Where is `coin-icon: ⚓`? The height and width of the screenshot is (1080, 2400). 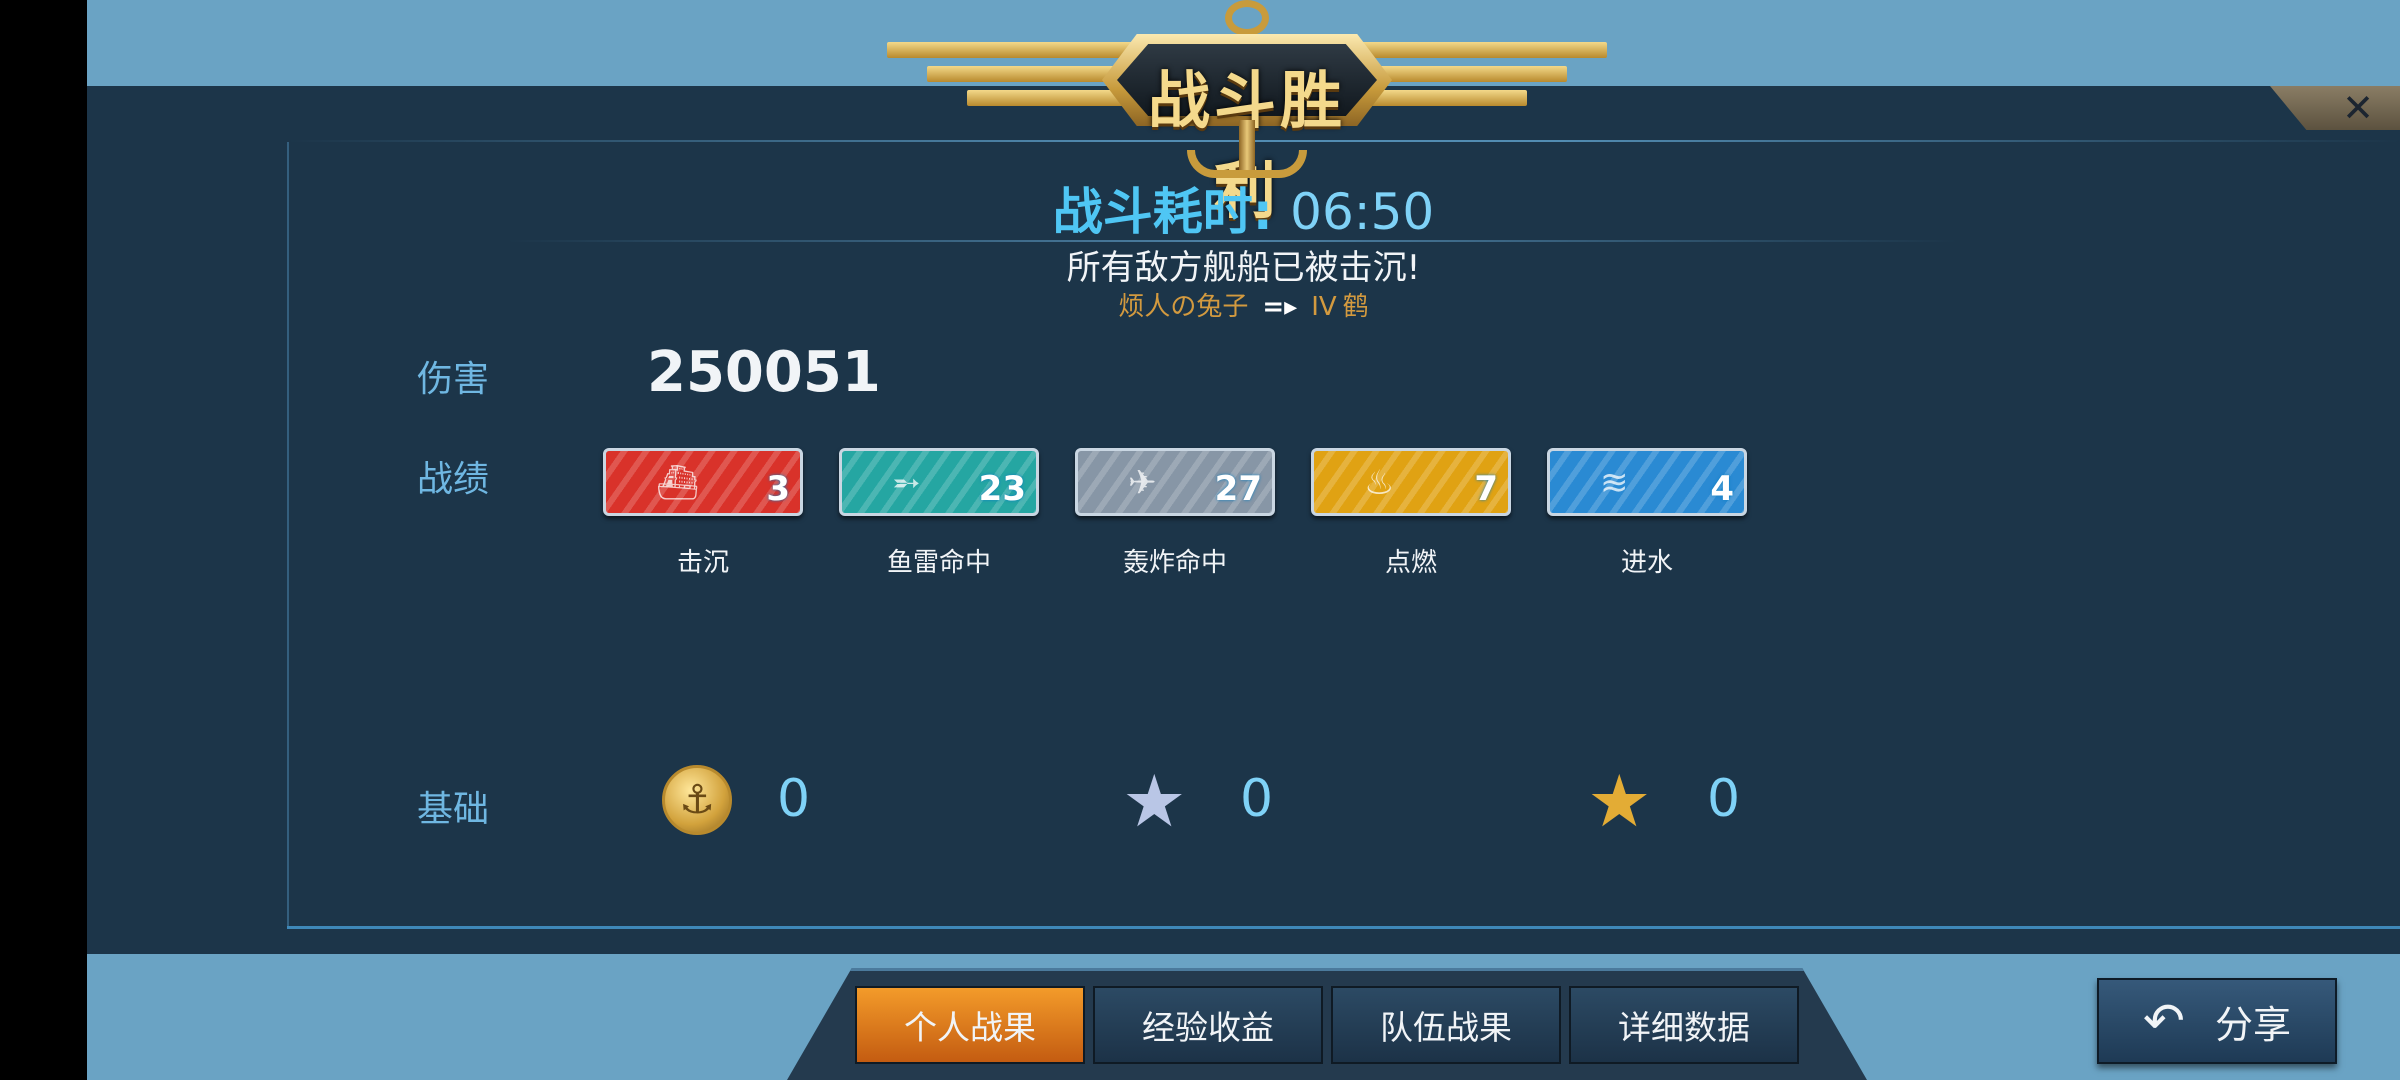 coin-icon: ⚓ is located at coordinates (697, 800).